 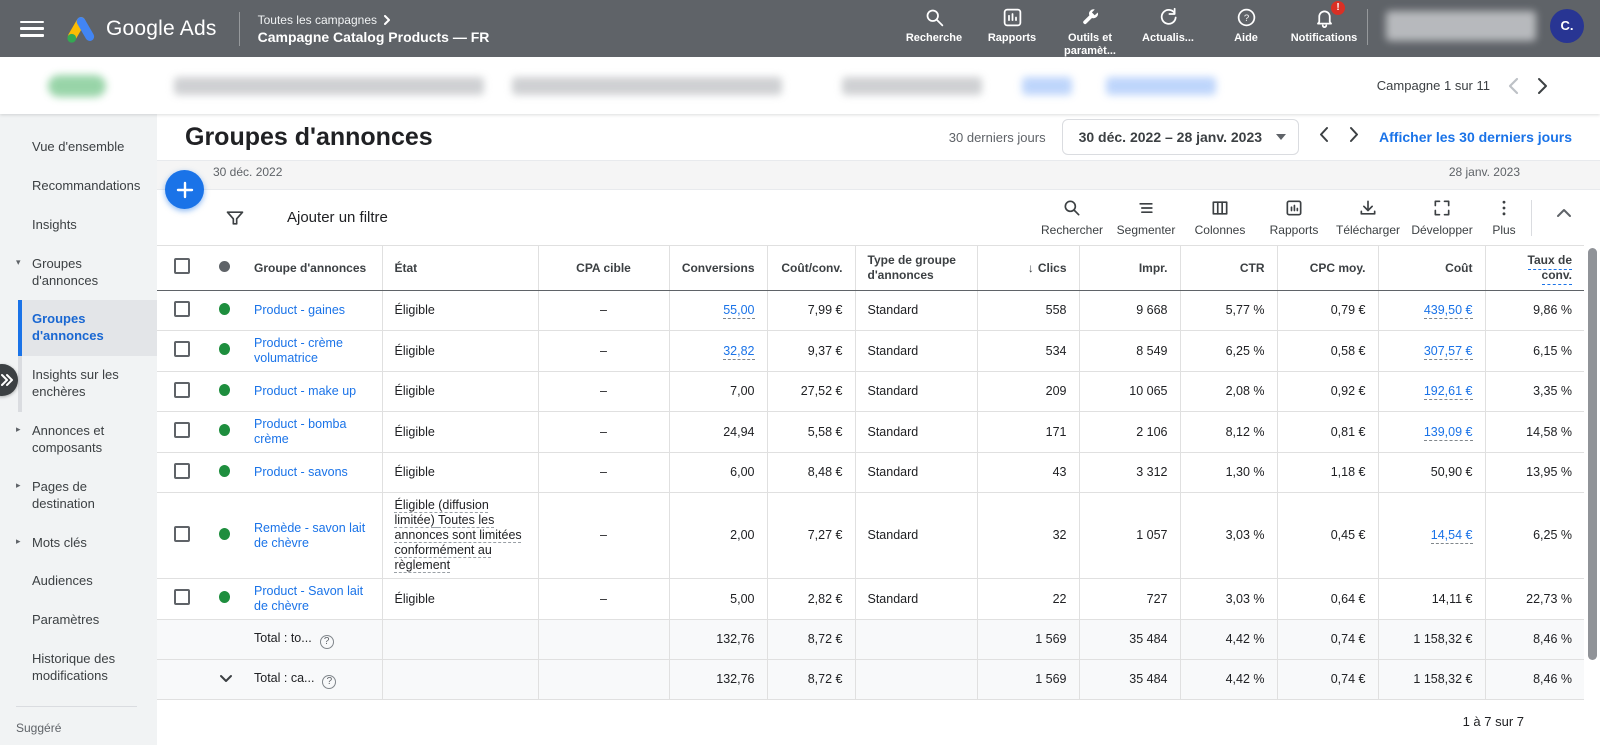 What do you see at coordinates (1220, 208) in the screenshot?
I see `columns-icon` at bounding box center [1220, 208].